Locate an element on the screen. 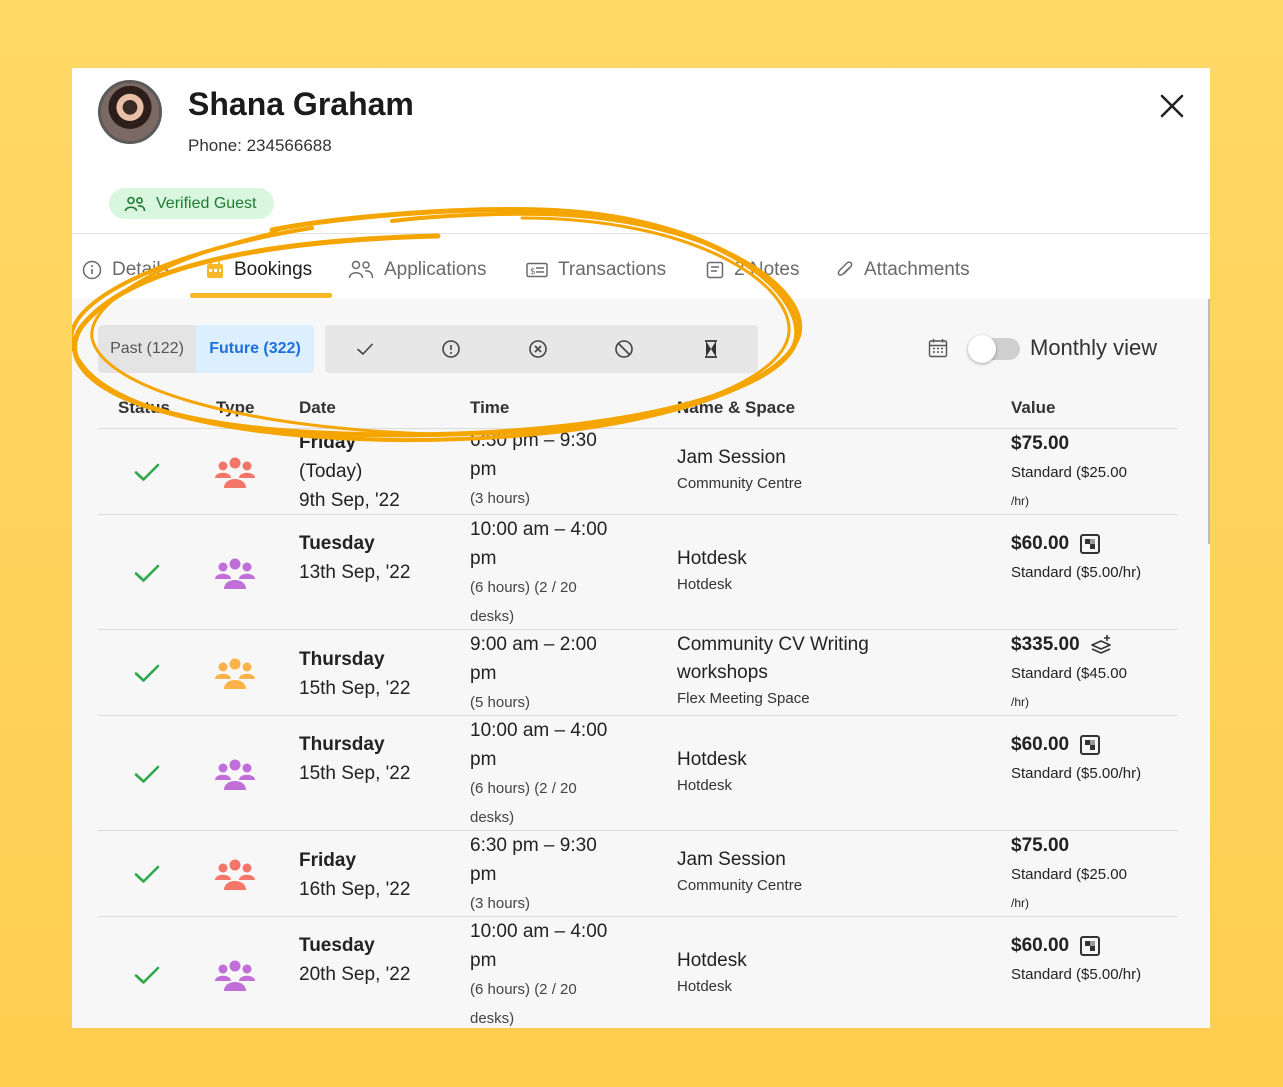 Image resolution: width=1283 pixels, height=1087 pixels. column-header-date: Date is located at coordinates (317, 407).